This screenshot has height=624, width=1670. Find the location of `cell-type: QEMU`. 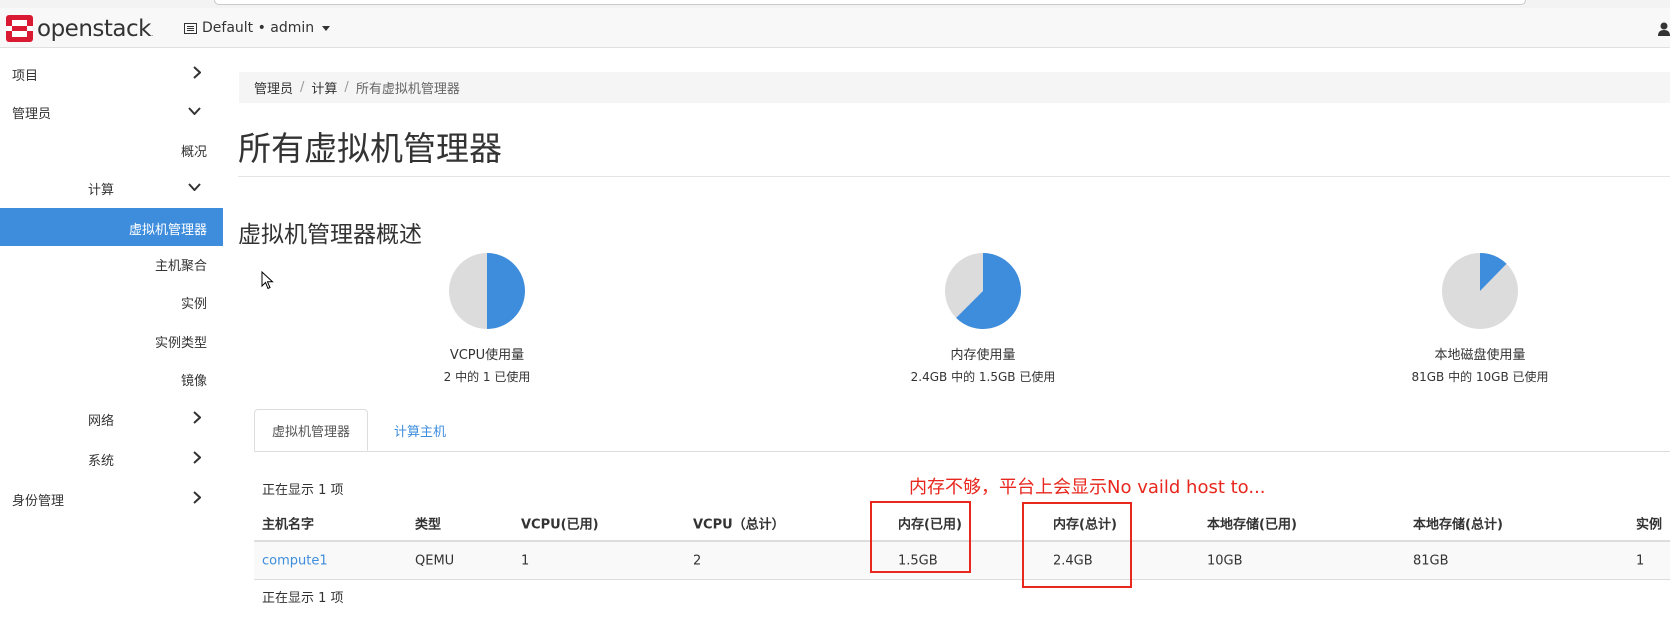

cell-type: QEMU is located at coordinates (435, 560).